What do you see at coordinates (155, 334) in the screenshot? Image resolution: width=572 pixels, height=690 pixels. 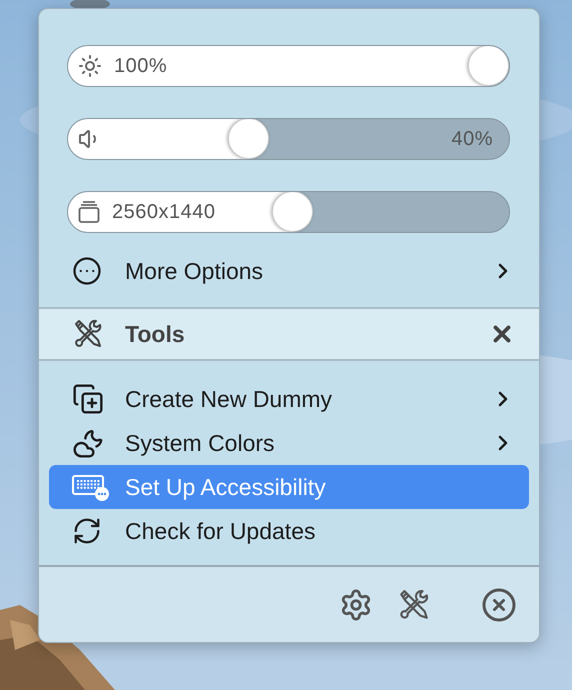 I see `section-title: Tools` at bounding box center [155, 334].